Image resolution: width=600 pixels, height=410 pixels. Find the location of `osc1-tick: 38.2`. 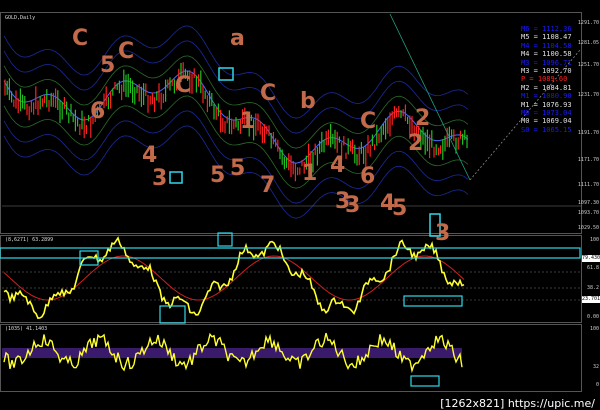

osc1-tick: 38.2 is located at coordinates (592, 288).